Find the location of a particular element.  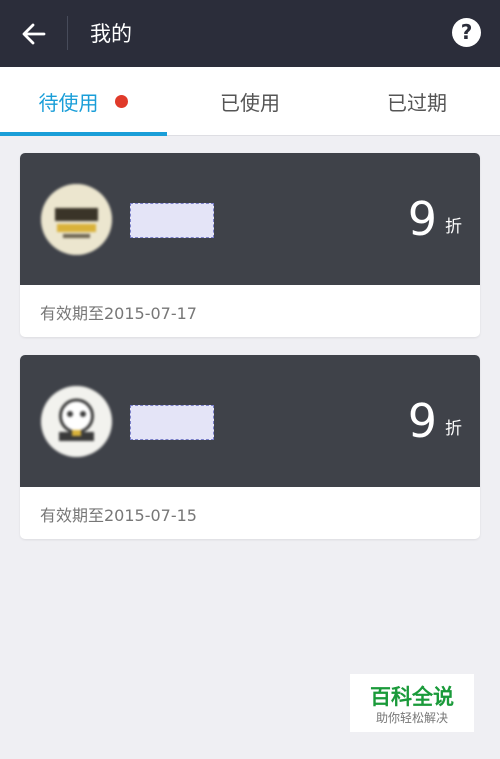

tab-label: 已使用 is located at coordinates (250, 102).